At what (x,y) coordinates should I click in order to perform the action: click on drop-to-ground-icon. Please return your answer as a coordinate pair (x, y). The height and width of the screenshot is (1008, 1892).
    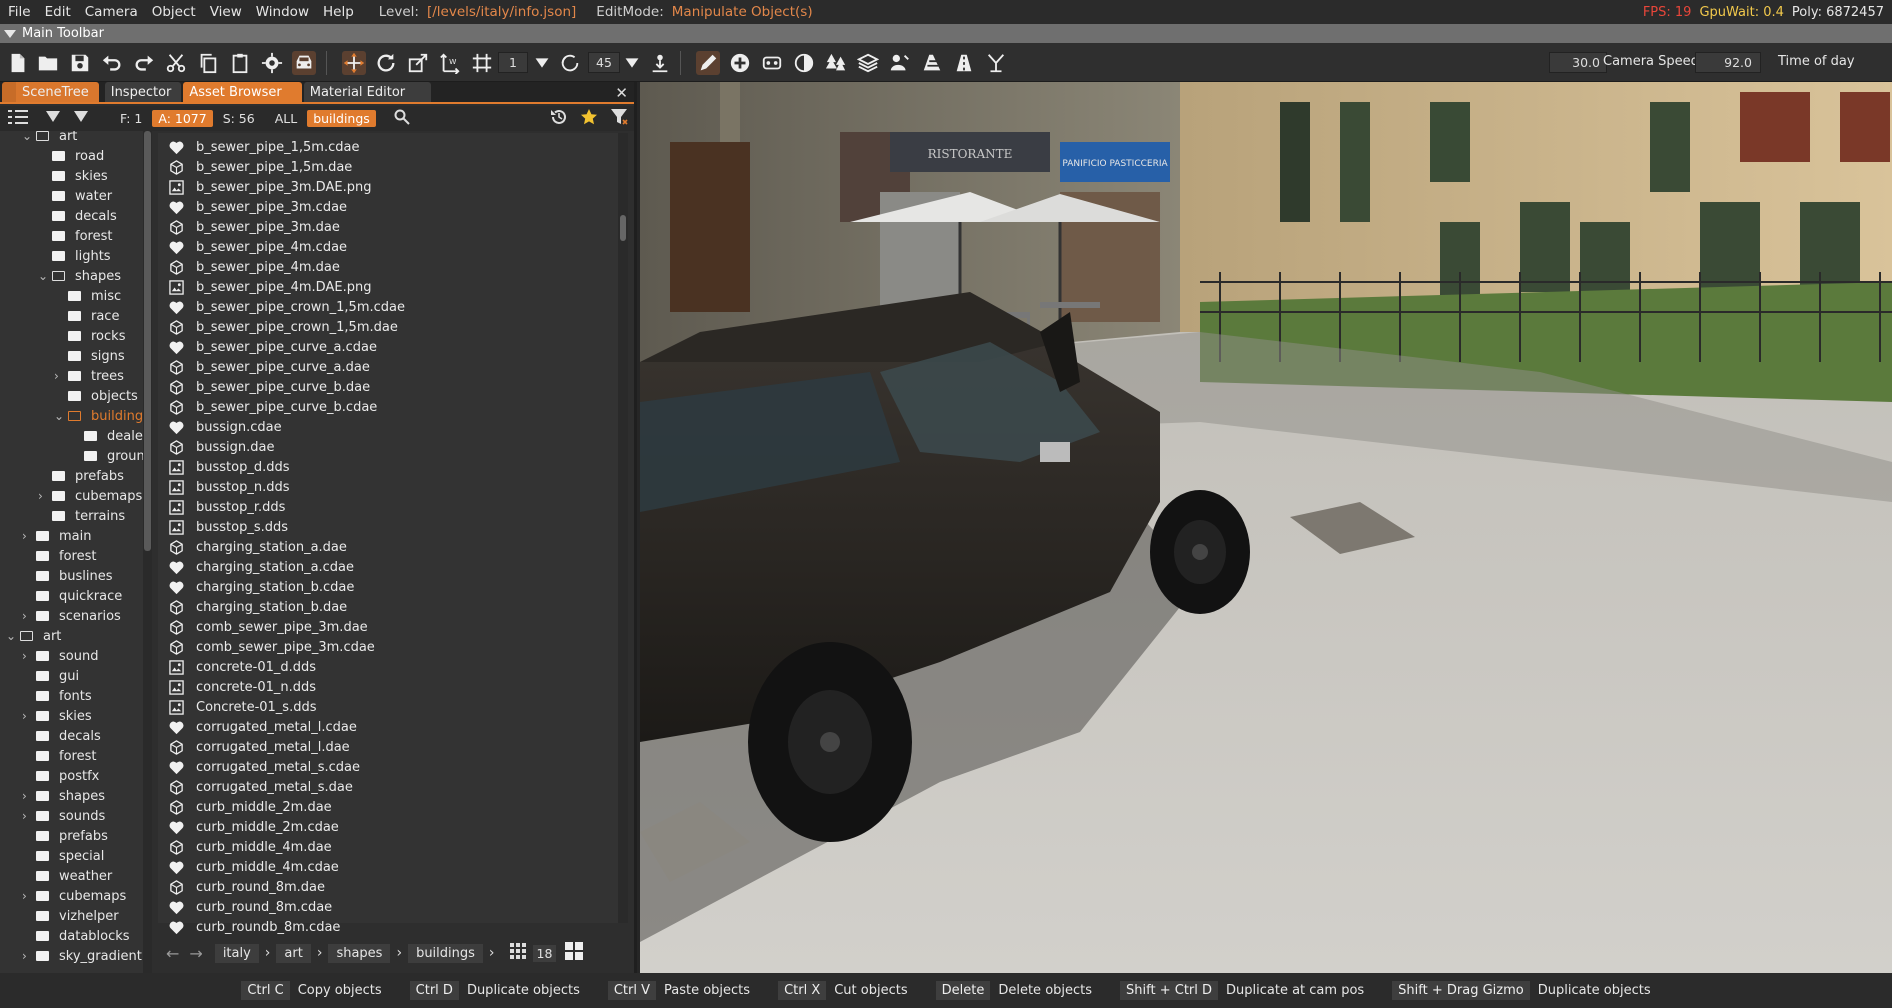
    Looking at the image, I should click on (660, 63).